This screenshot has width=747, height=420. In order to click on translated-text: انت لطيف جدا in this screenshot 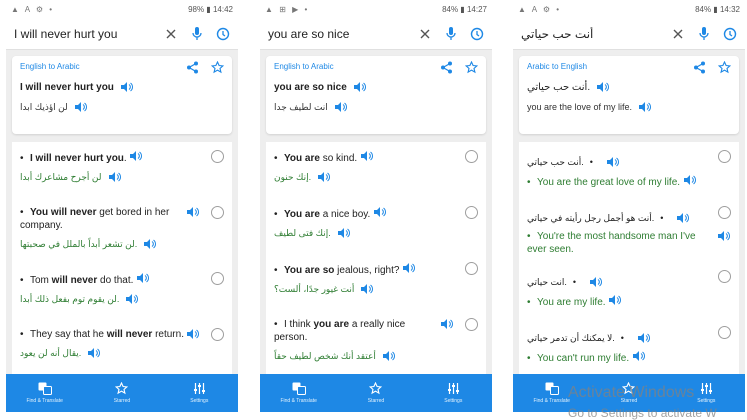, I will do `click(301, 106)`.